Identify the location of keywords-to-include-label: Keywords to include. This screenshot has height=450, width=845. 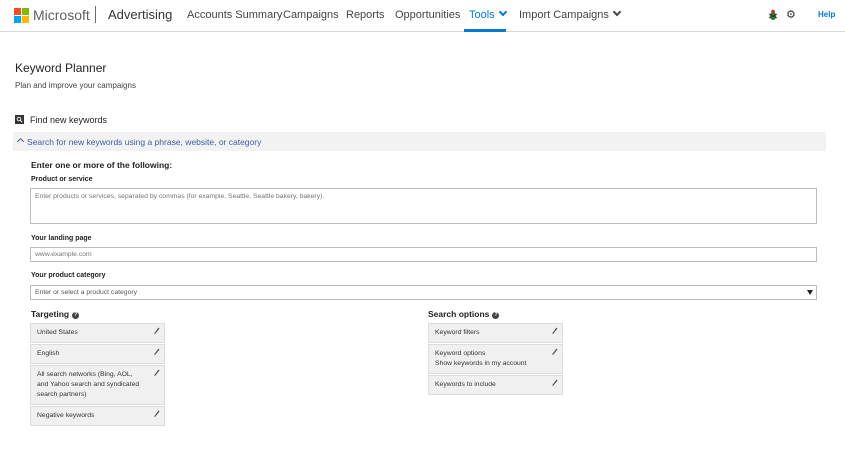
(465, 384).